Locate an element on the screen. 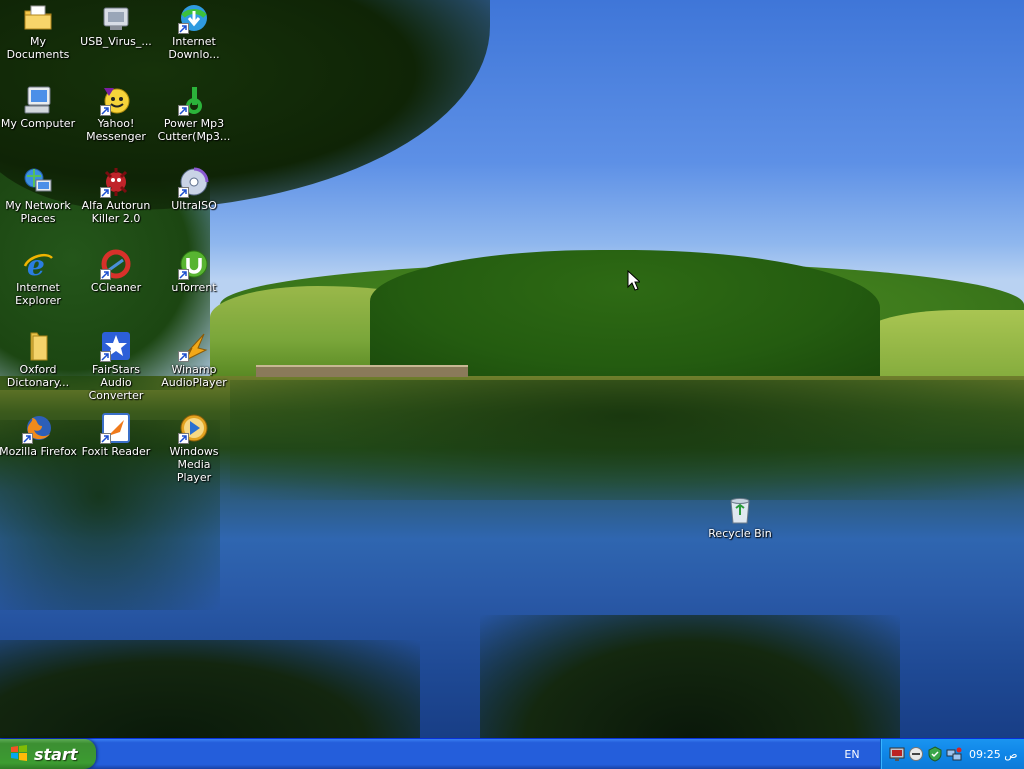 This screenshot has height=769, width=1024. start-button: start is located at coordinates (48, 754).